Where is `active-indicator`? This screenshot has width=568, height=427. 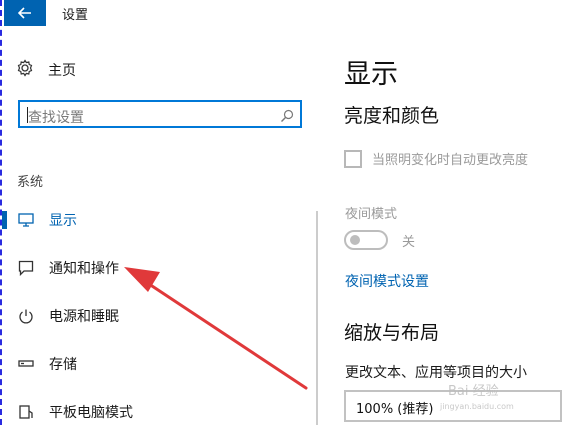 active-indicator is located at coordinates (4, 220).